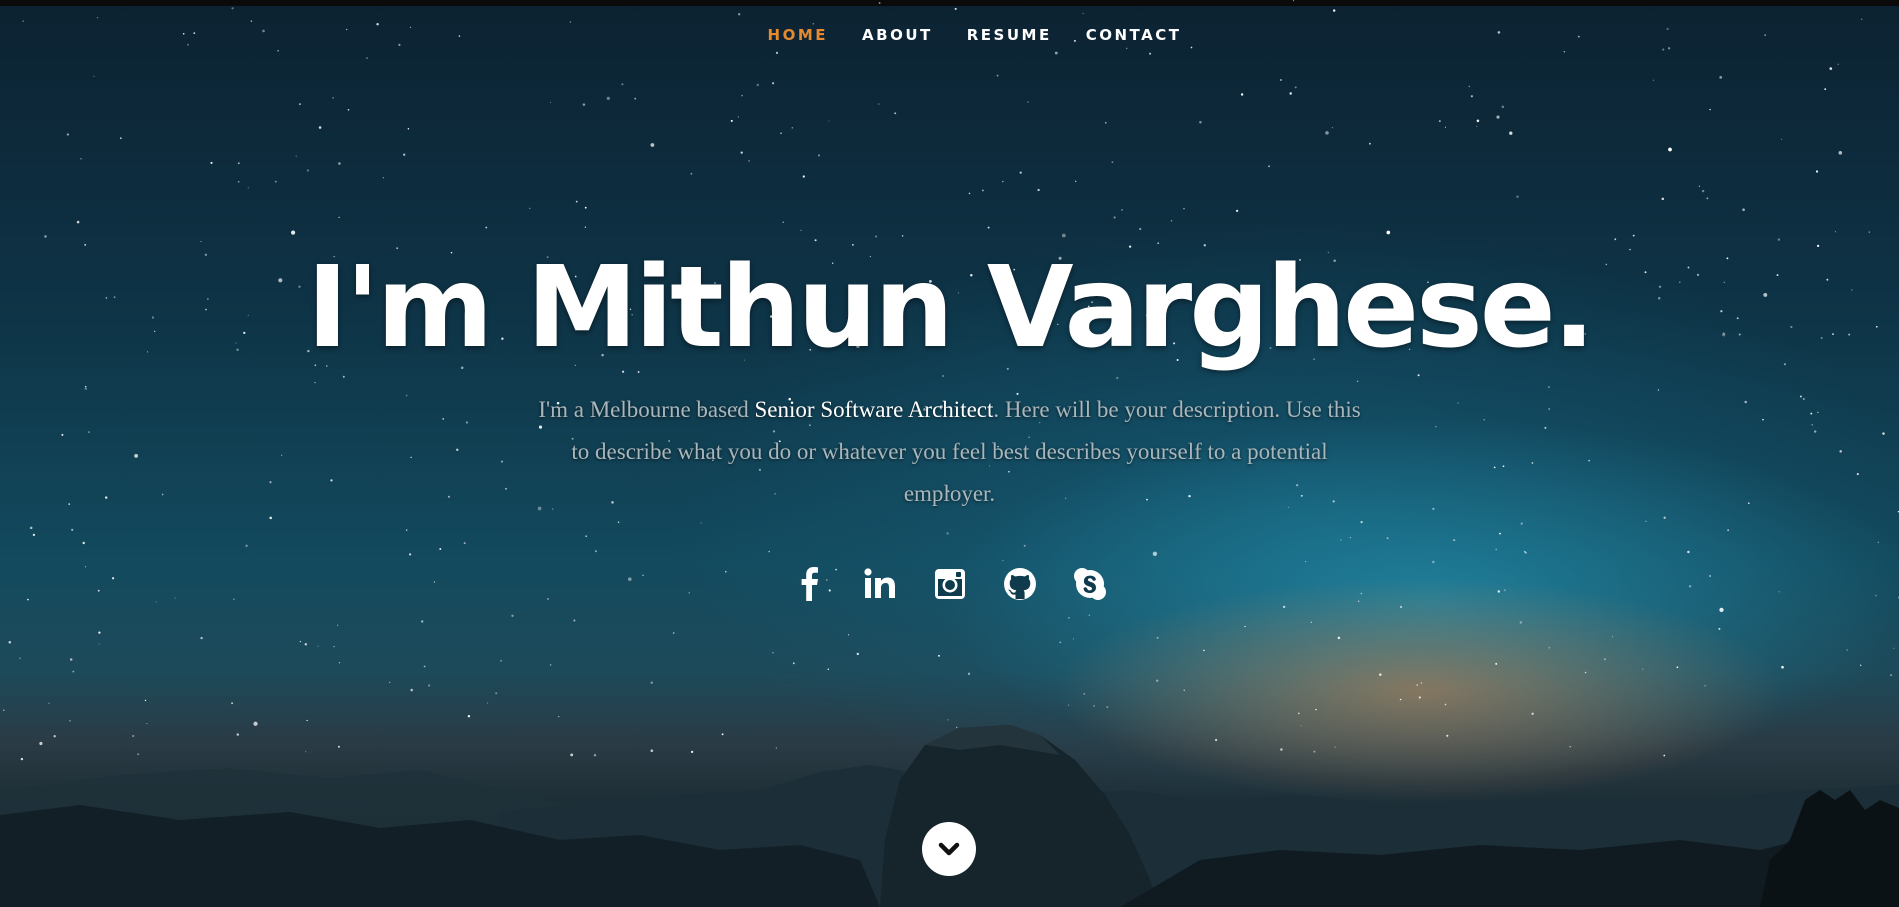 This screenshot has width=1899, height=907. I want to click on nav-item-home: HOME, so click(798, 35).